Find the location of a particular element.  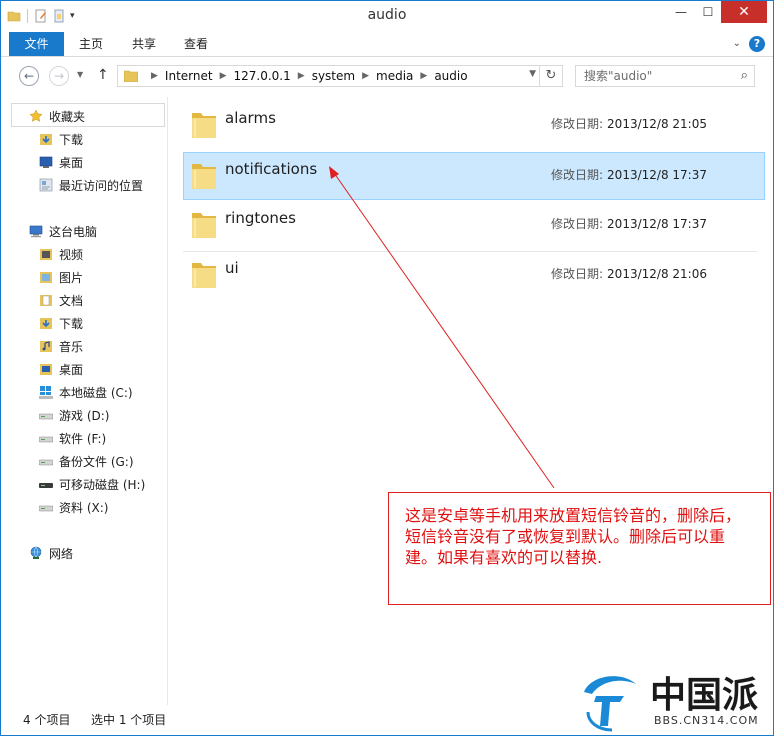

recent-places-icon is located at coordinates (46, 185).